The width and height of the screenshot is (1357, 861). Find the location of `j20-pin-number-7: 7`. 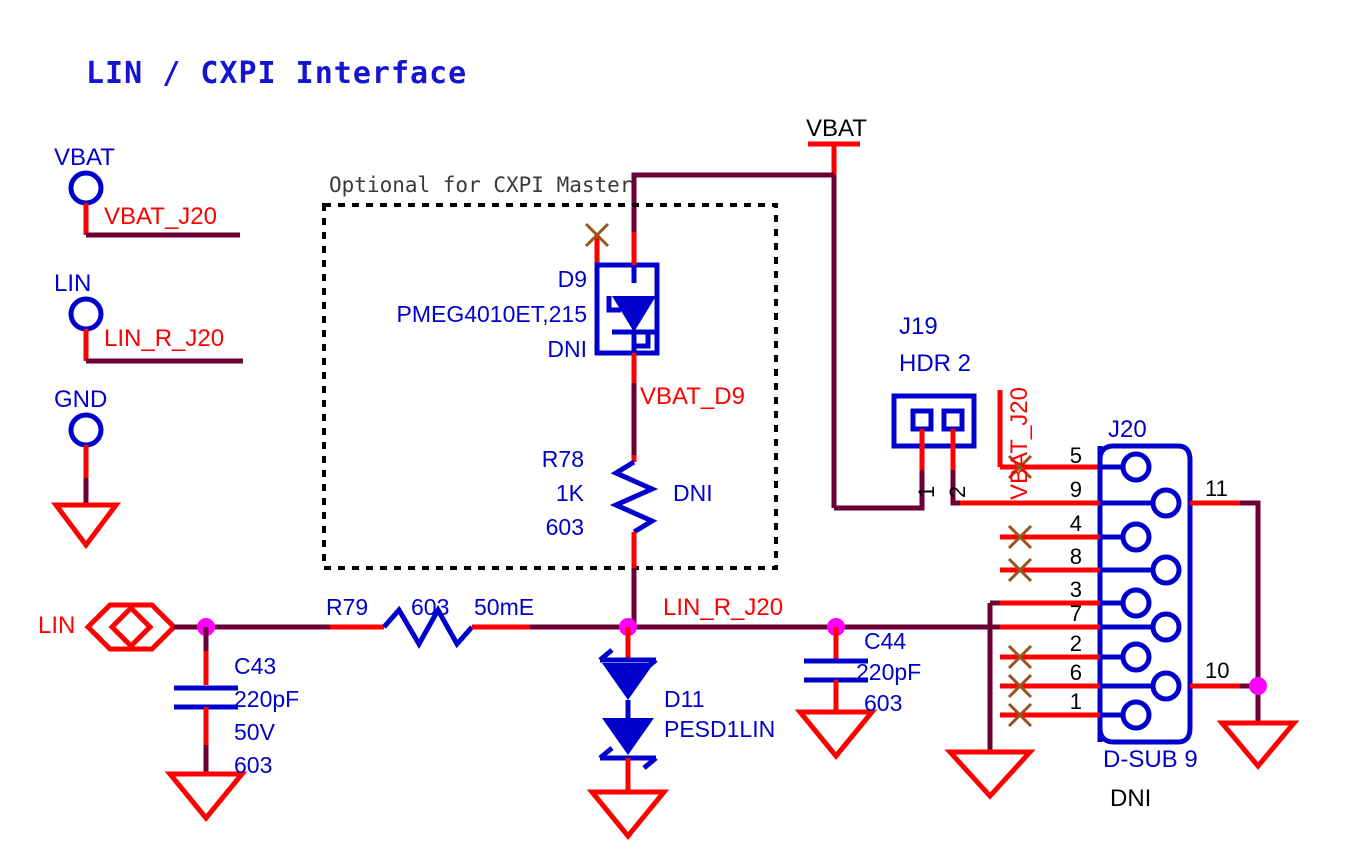

j20-pin-number-7: 7 is located at coordinates (1075, 613).